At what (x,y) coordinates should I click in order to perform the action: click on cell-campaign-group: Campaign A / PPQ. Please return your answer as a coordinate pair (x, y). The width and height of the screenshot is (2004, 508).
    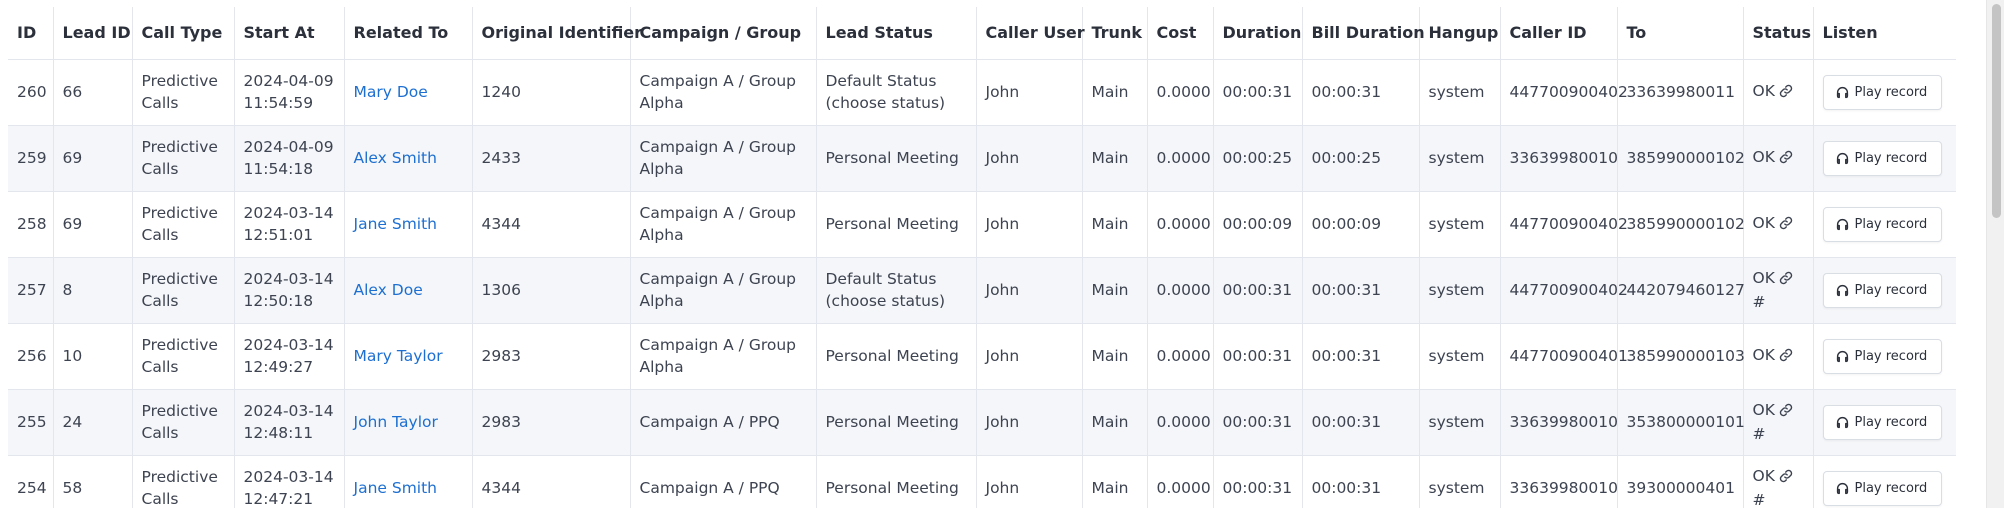
    Looking at the image, I should click on (722, 481).